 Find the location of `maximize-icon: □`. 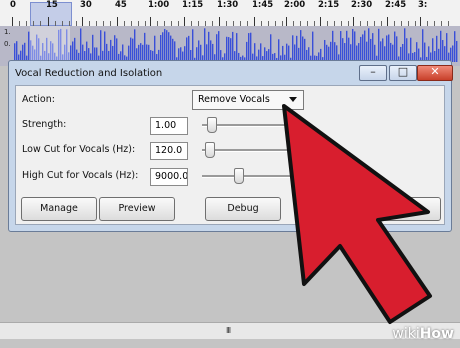

maximize-icon: □ is located at coordinates (403, 71).